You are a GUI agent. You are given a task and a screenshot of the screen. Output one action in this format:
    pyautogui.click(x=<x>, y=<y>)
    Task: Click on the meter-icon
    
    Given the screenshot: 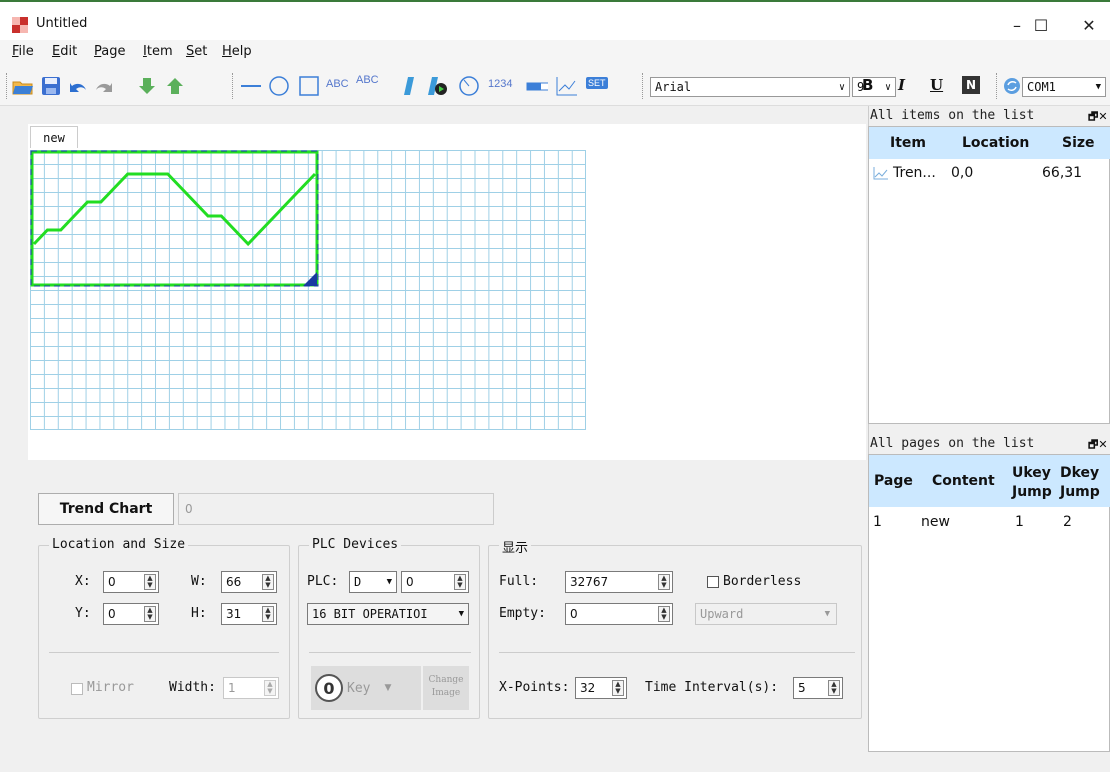 What is the action you would take?
    pyautogui.click(x=469, y=86)
    